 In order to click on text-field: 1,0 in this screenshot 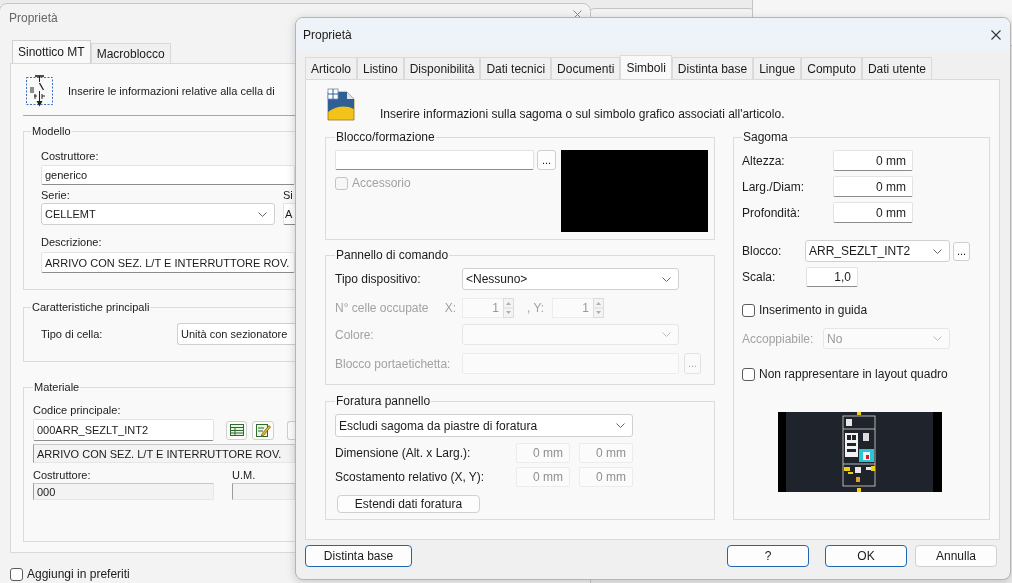, I will do `click(832, 277)`.